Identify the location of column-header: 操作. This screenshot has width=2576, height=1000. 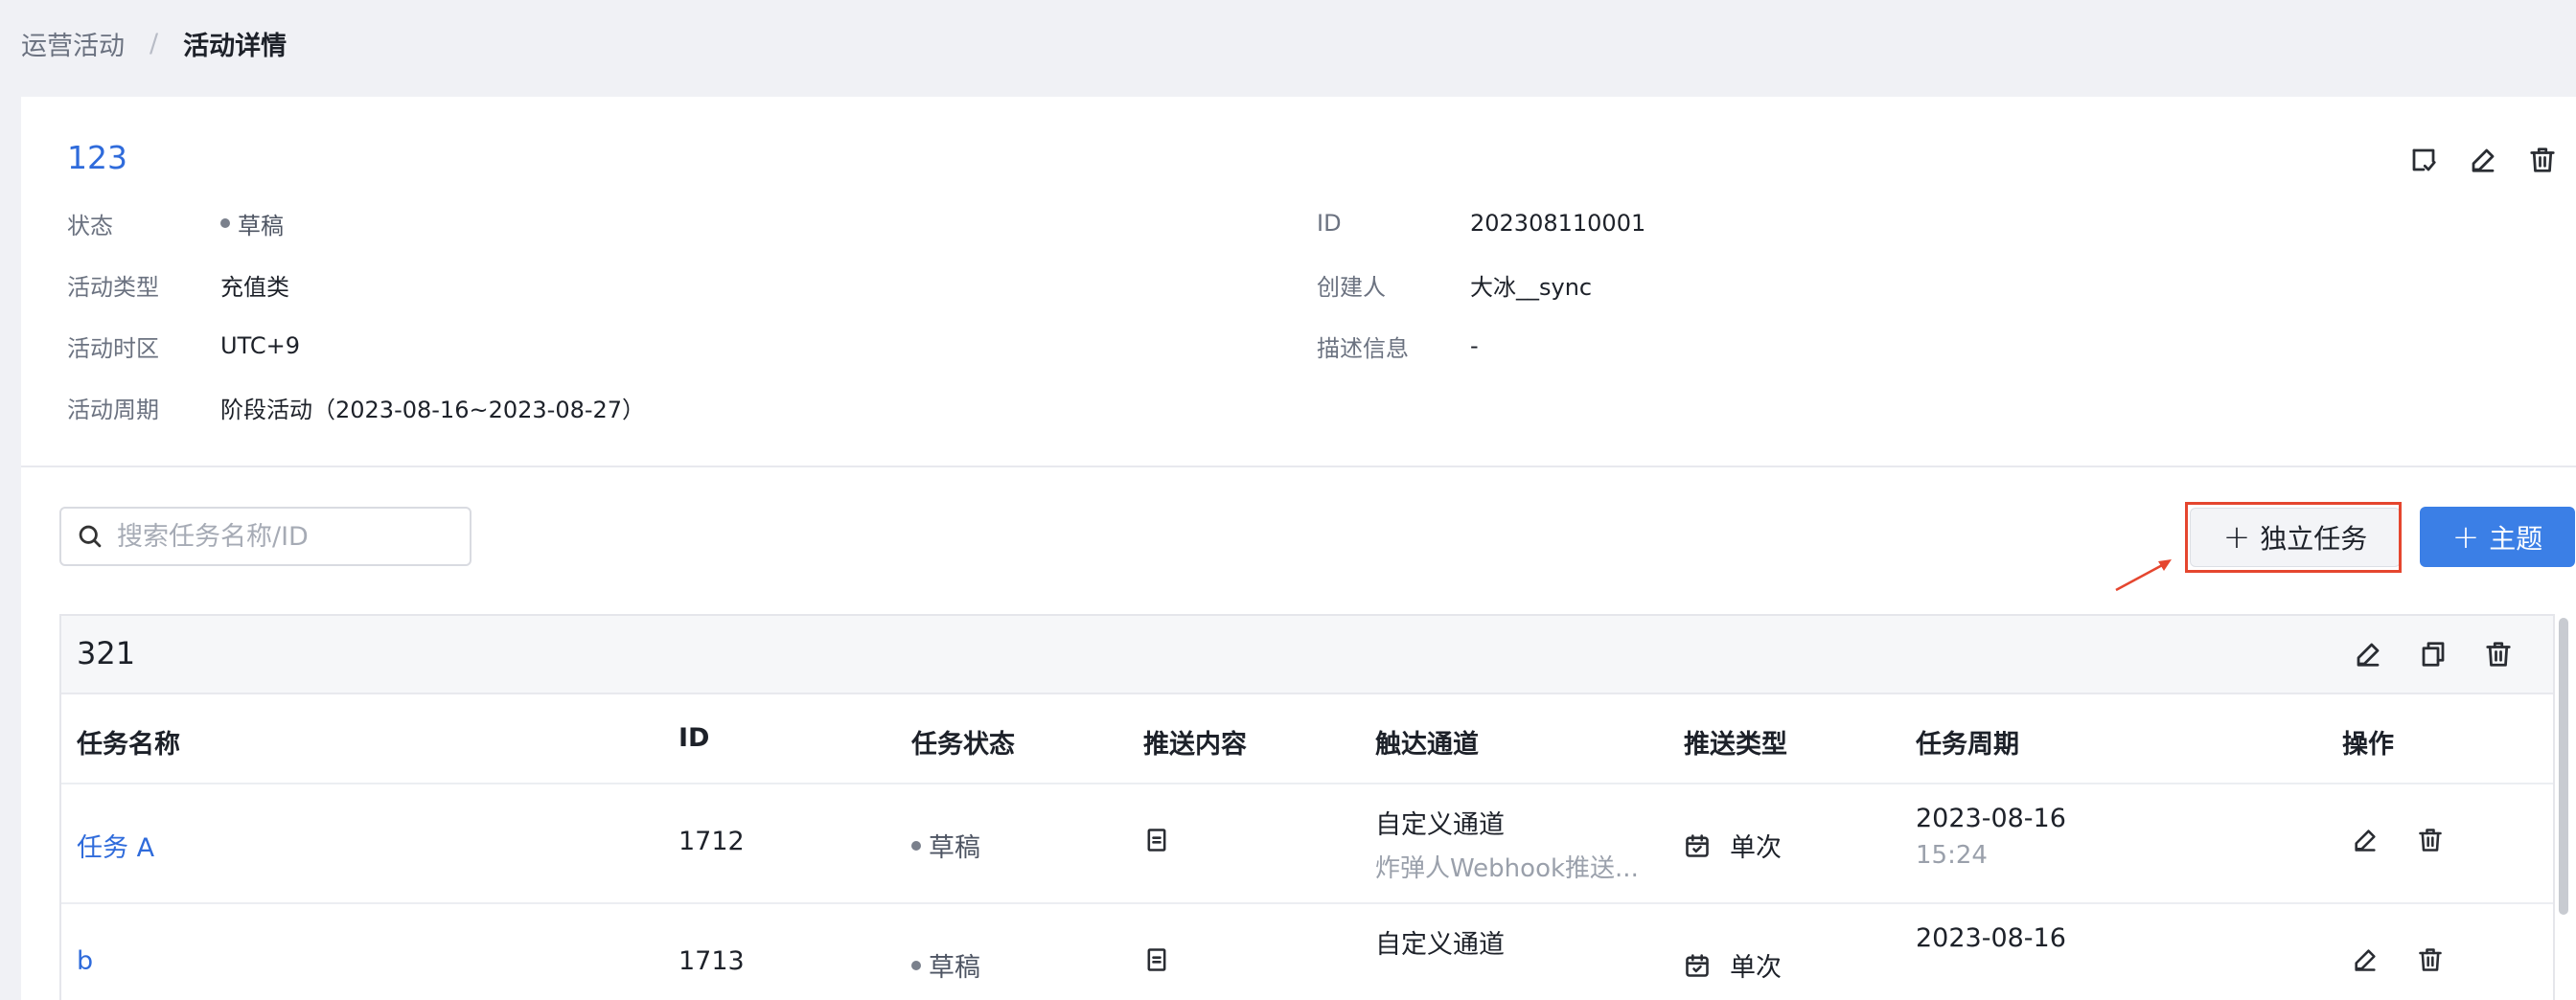
(2368, 745).